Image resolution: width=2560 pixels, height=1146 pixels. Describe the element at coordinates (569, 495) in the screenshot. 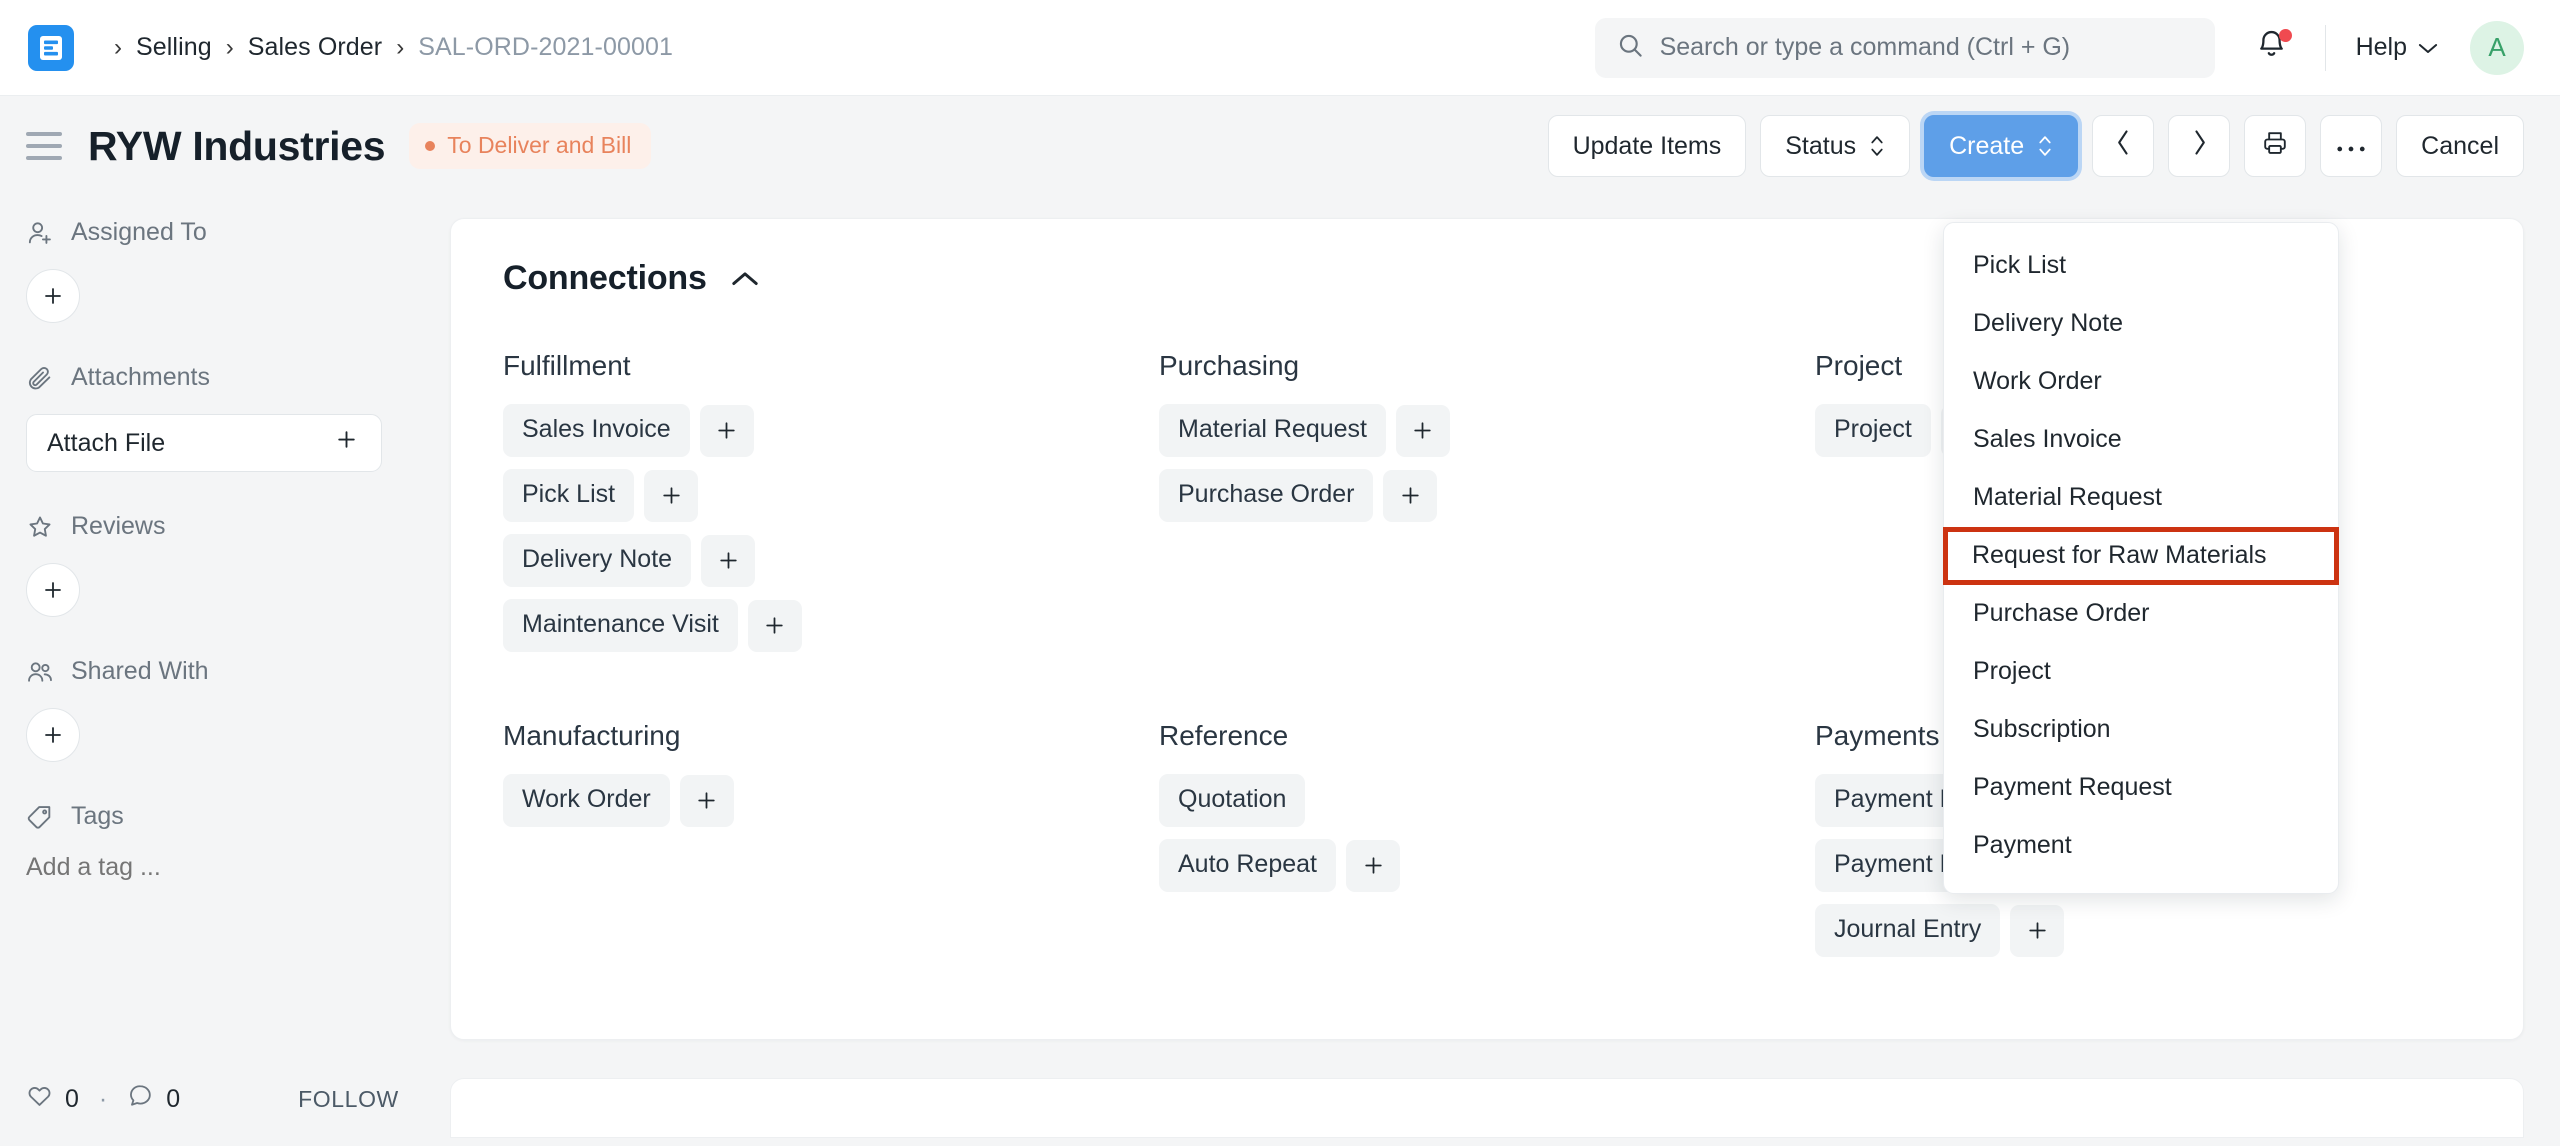

I see `link-pill-pick-list: Pick List` at that location.